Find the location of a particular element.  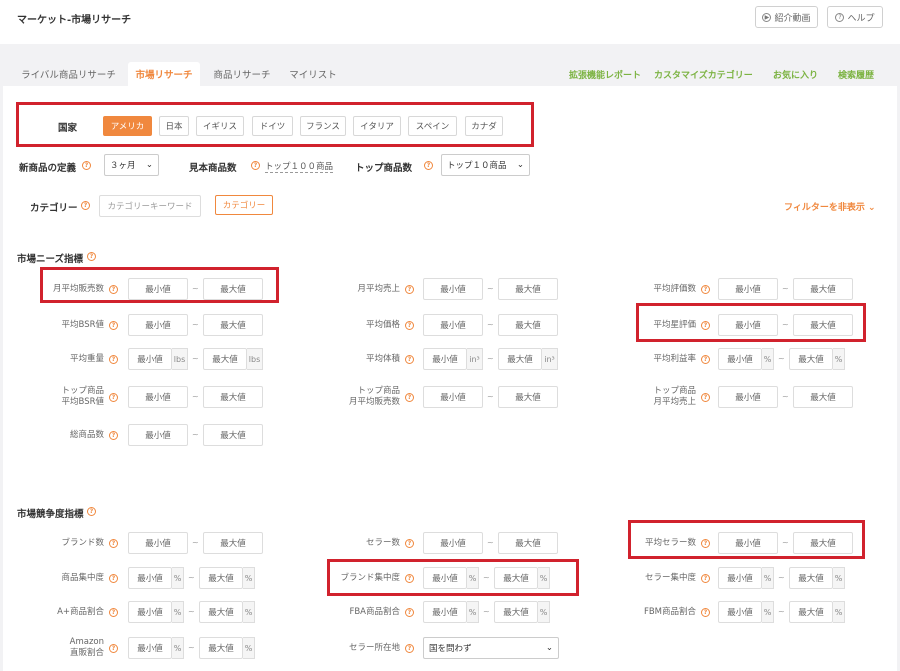

country-spain: スペイン is located at coordinates (432, 126).